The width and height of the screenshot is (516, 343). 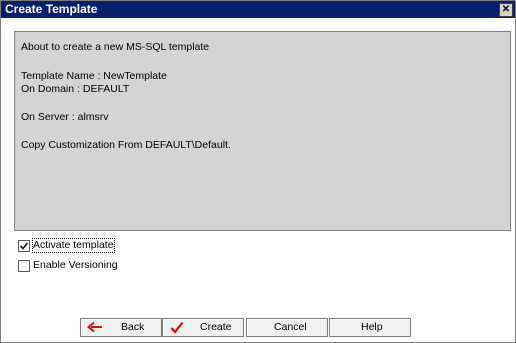 What do you see at coordinates (115, 47) in the screenshot?
I see `summary-intro: About to create a new MS-SQL template` at bounding box center [115, 47].